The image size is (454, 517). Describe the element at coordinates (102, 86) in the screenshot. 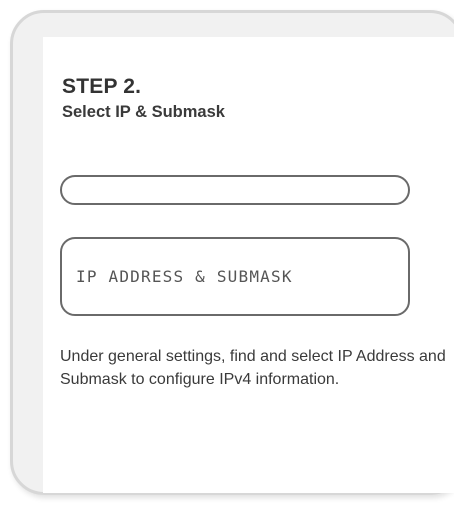

I see `step-title: STEP 2.` at that location.